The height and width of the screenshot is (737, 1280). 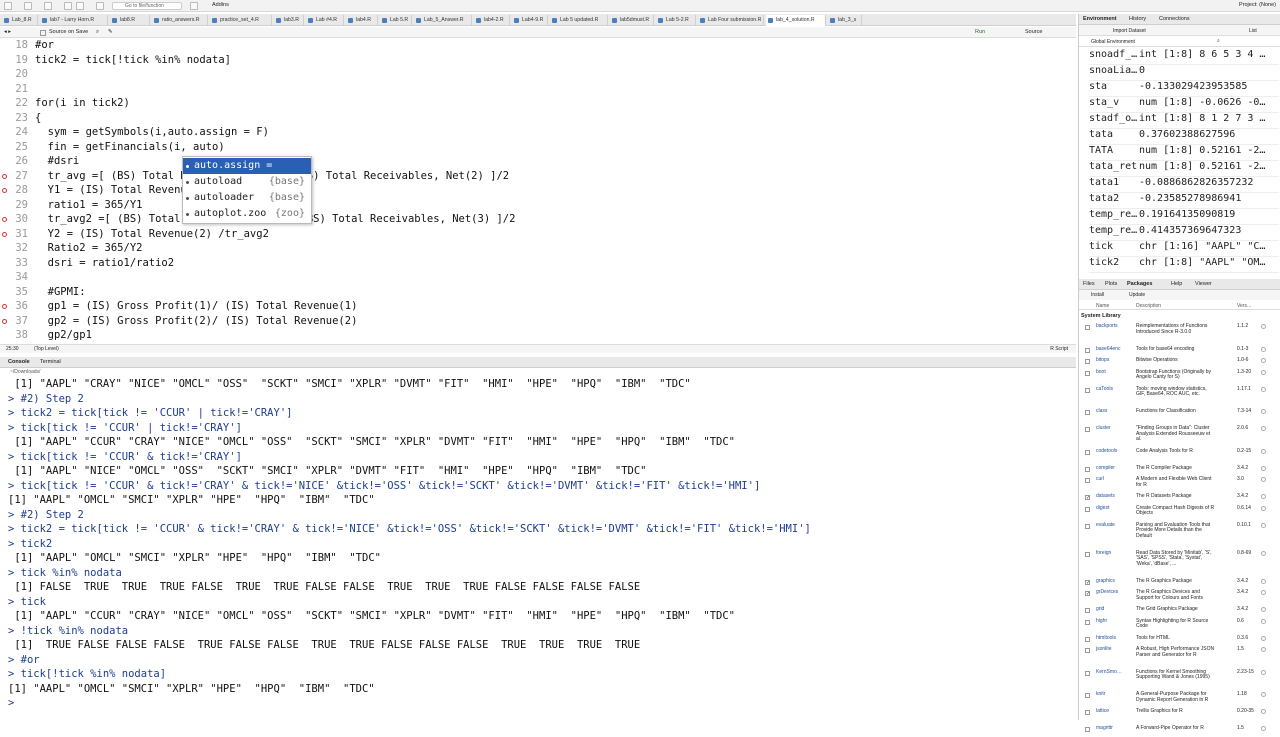 What do you see at coordinates (1176, 284) in the screenshot?
I see `tab-help: Help` at bounding box center [1176, 284].